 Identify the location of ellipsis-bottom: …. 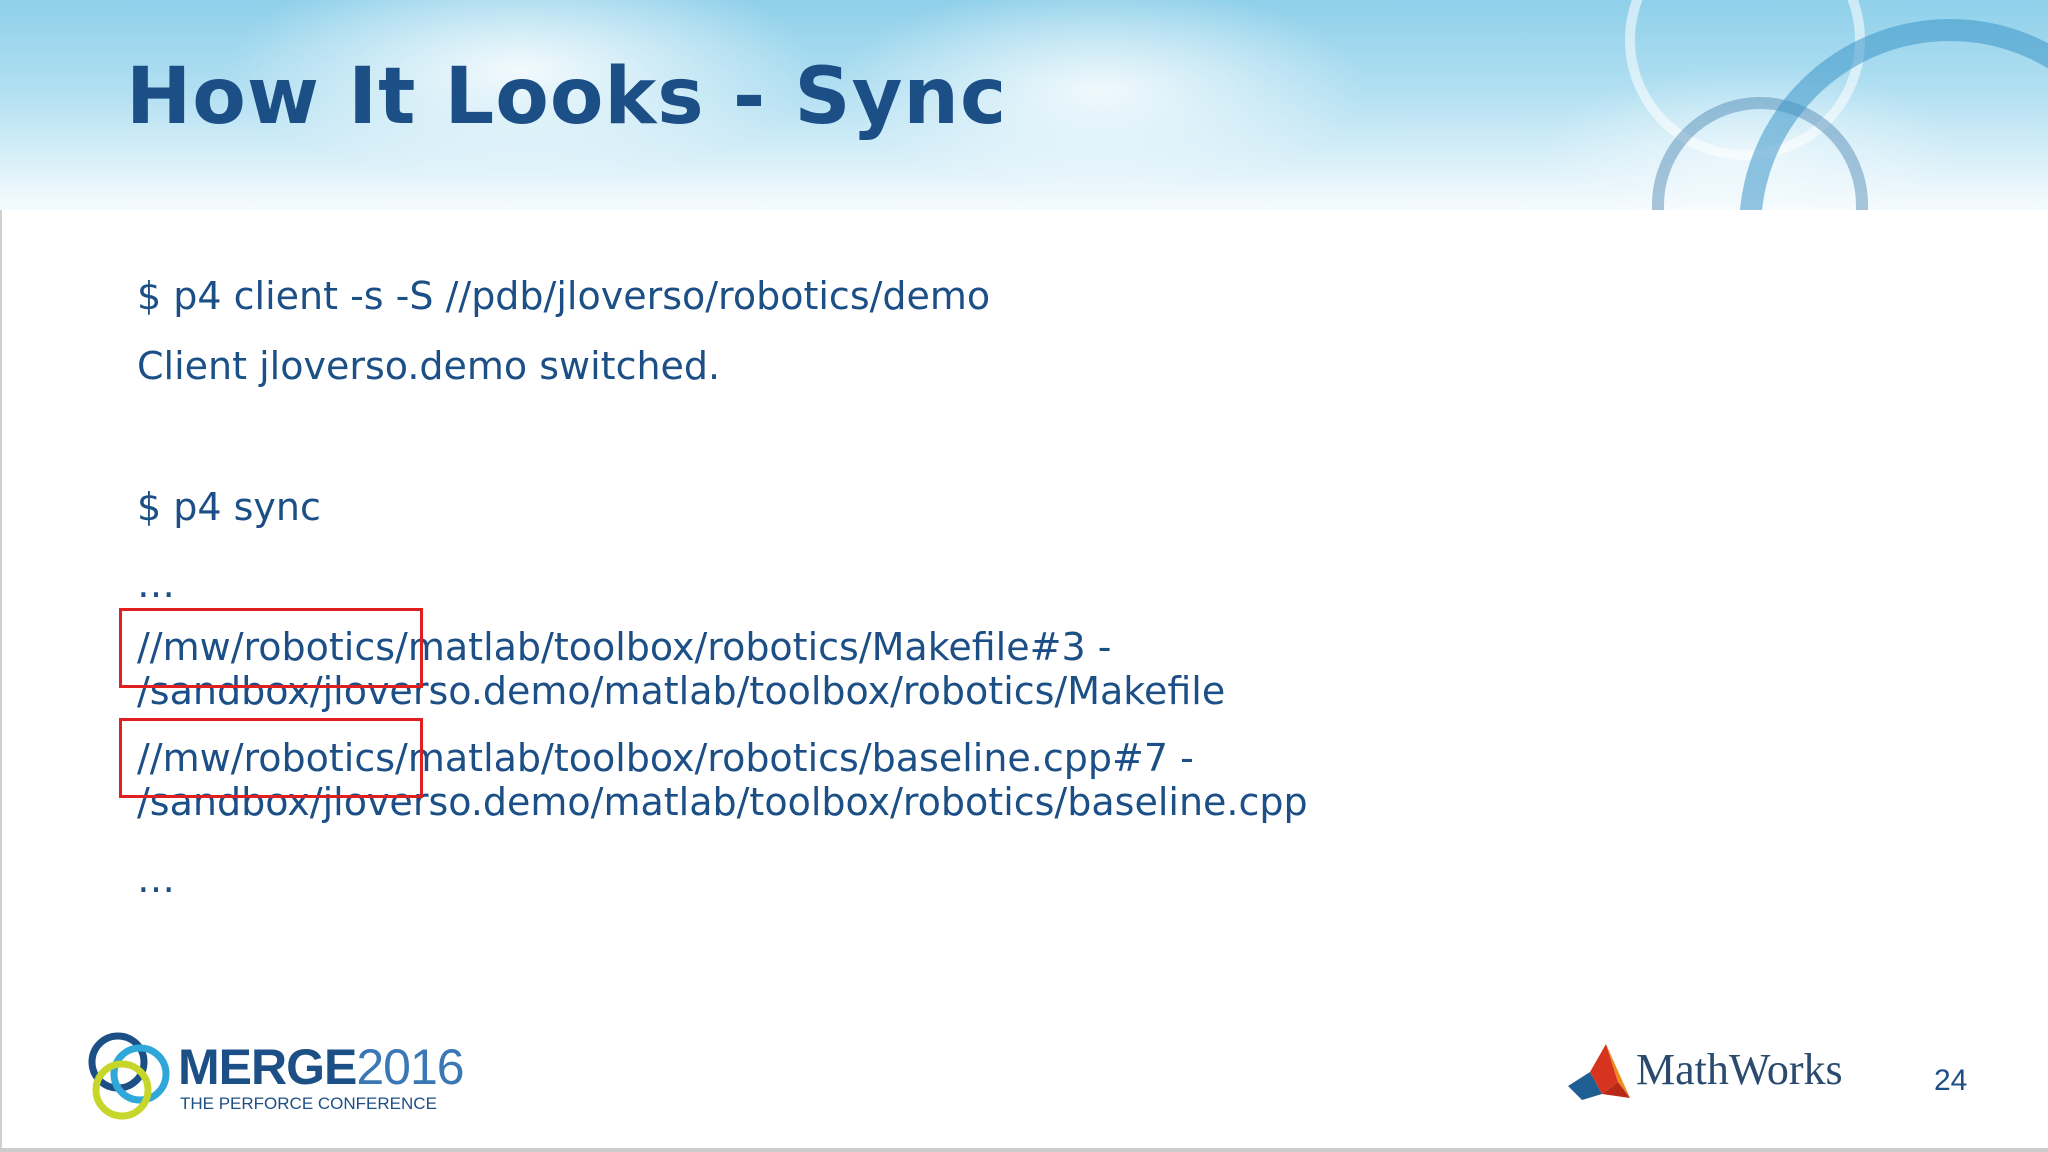
(156, 879).